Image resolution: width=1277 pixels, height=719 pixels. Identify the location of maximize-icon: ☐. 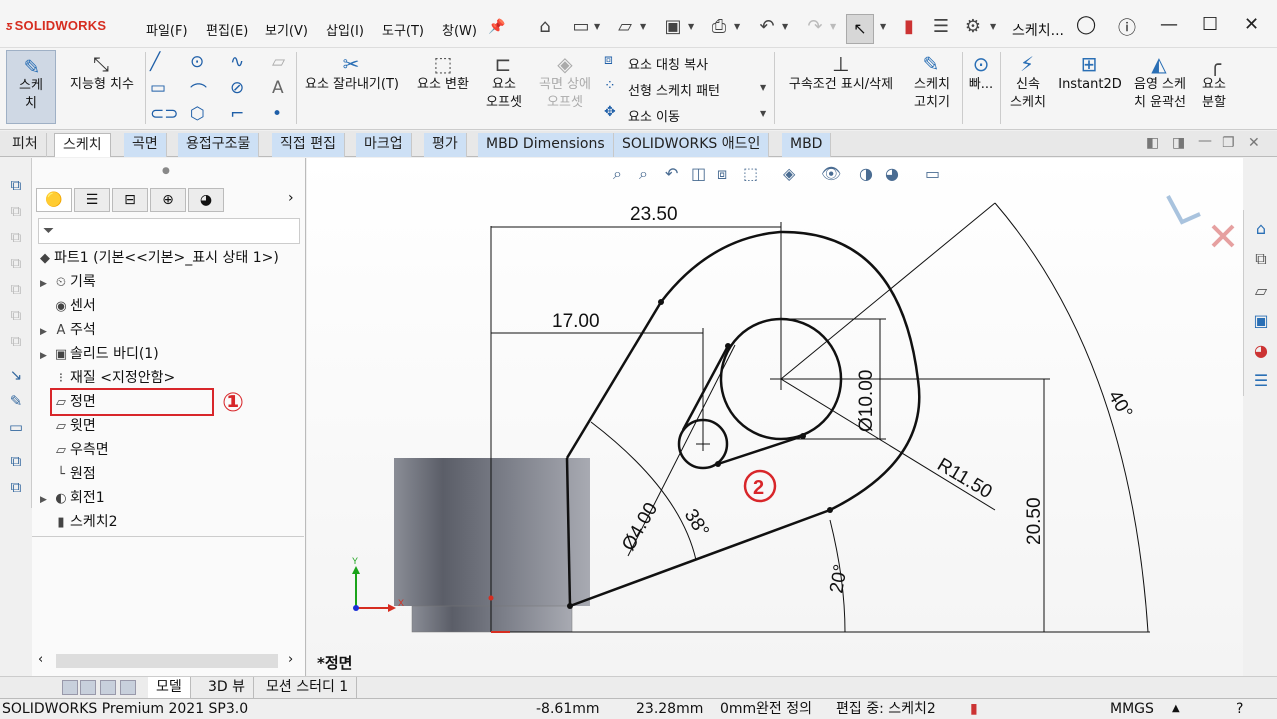
(1210, 24).